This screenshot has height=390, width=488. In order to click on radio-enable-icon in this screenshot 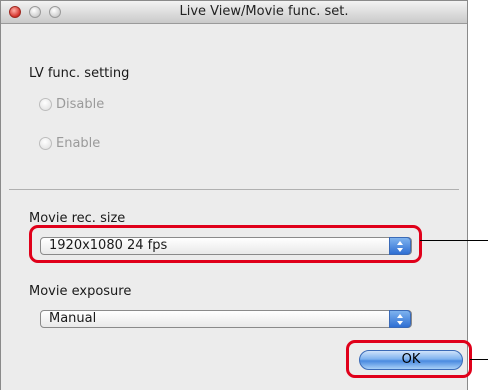, I will do `click(45, 143)`.